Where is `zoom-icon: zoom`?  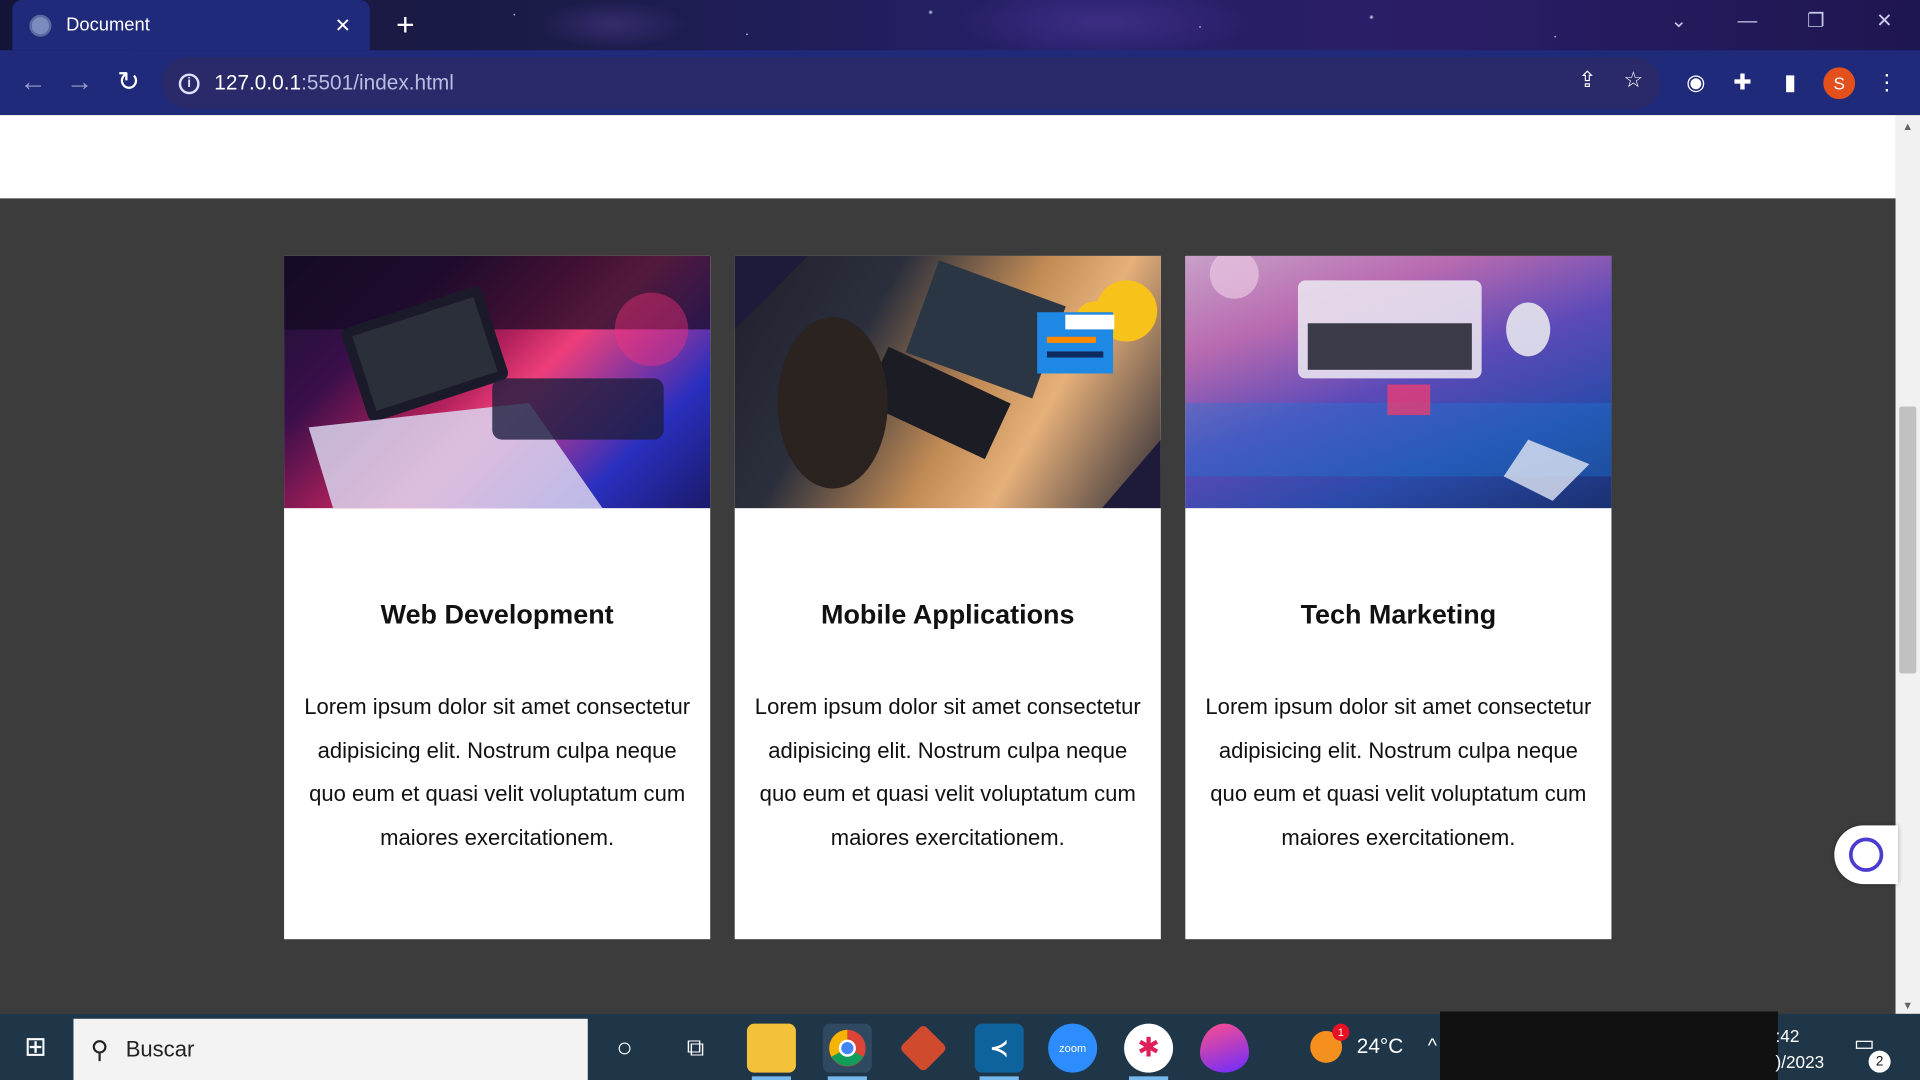
zoom-icon: zoom is located at coordinates (1073, 1048).